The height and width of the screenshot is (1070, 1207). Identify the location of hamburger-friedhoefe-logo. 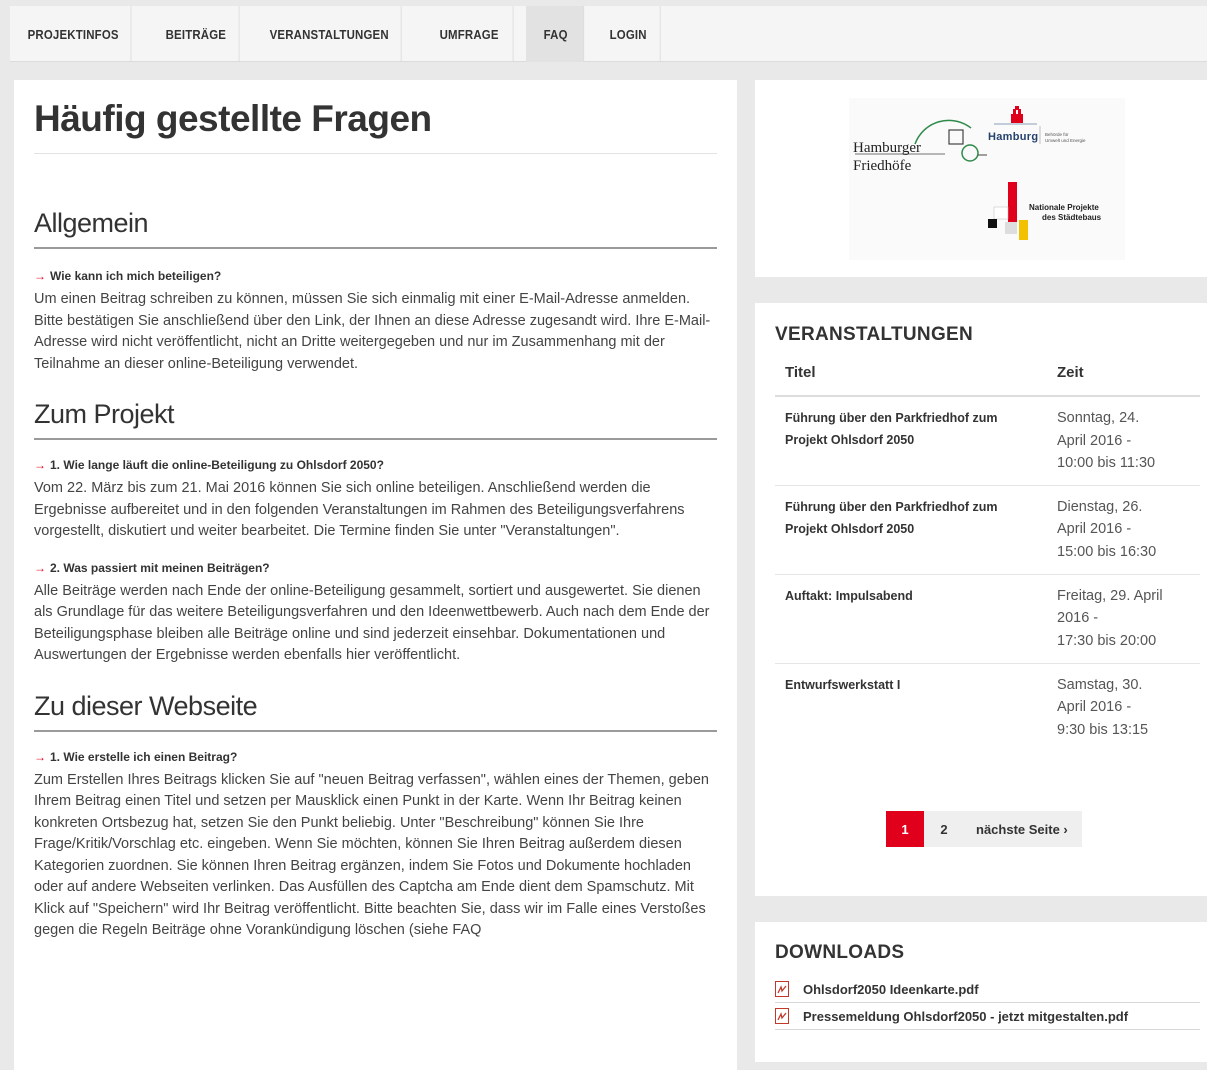
(948, 173).